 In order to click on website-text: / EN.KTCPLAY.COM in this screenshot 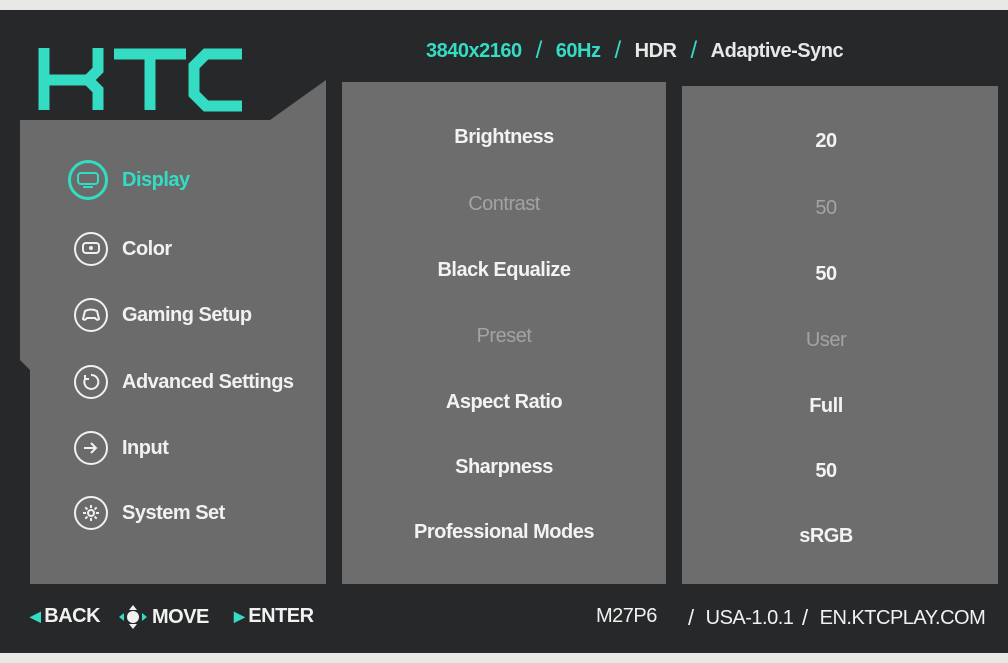, I will do `click(894, 618)`.